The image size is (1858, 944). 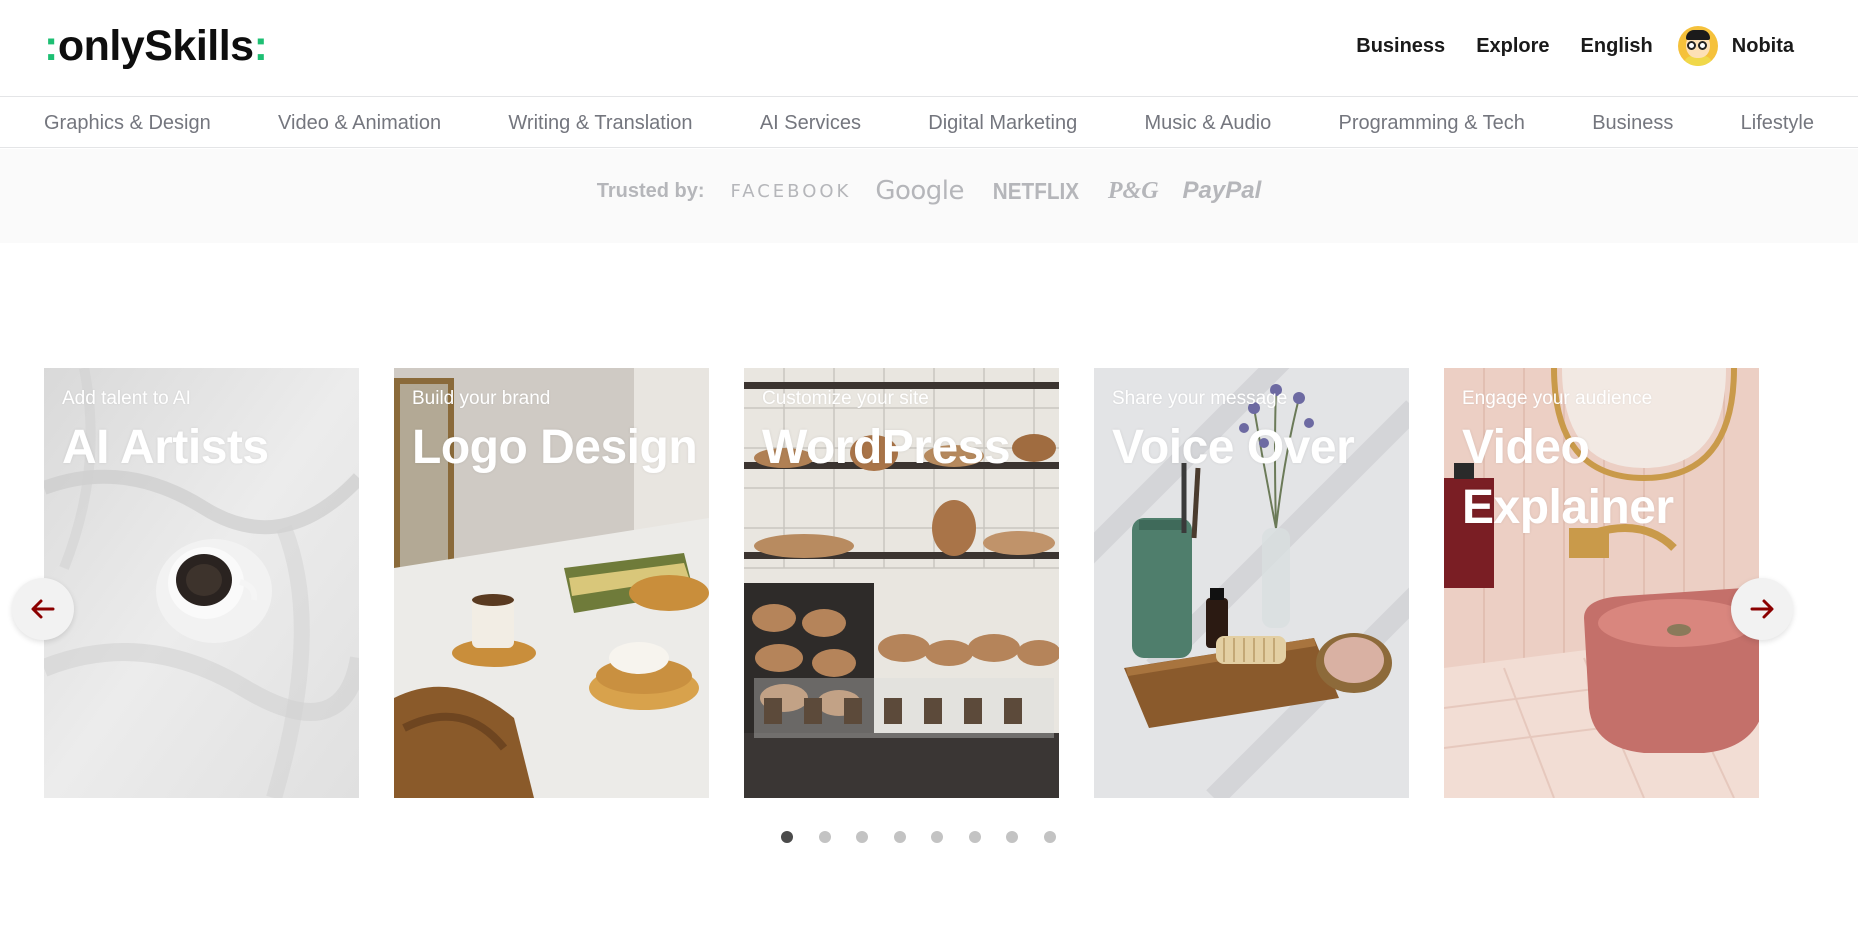 I want to click on service-card-ai-artists: Add talent to AI AI Artists, so click(x=201, y=583).